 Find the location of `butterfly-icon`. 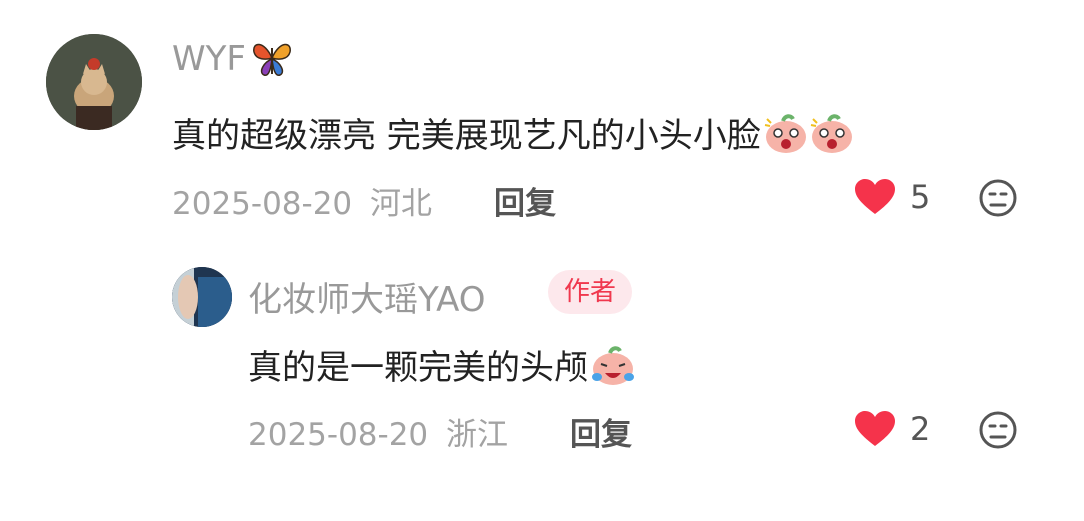

butterfly-icon is located at coordinates (272, 62).